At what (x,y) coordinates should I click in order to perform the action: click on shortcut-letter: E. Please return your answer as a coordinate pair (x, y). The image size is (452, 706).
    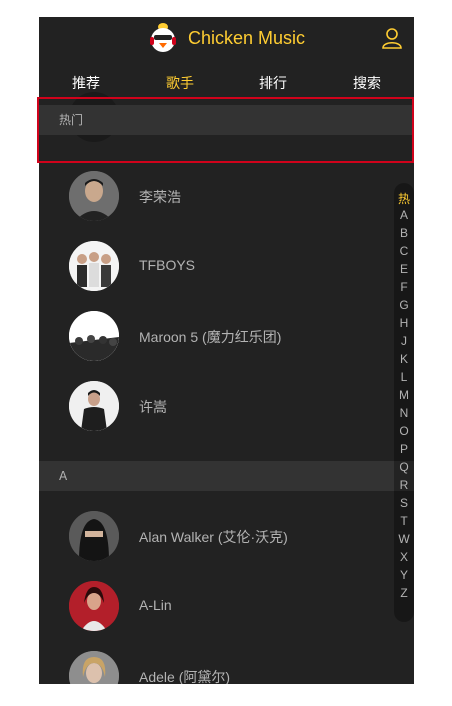
    Looking at the image, I should click on (404, 269).